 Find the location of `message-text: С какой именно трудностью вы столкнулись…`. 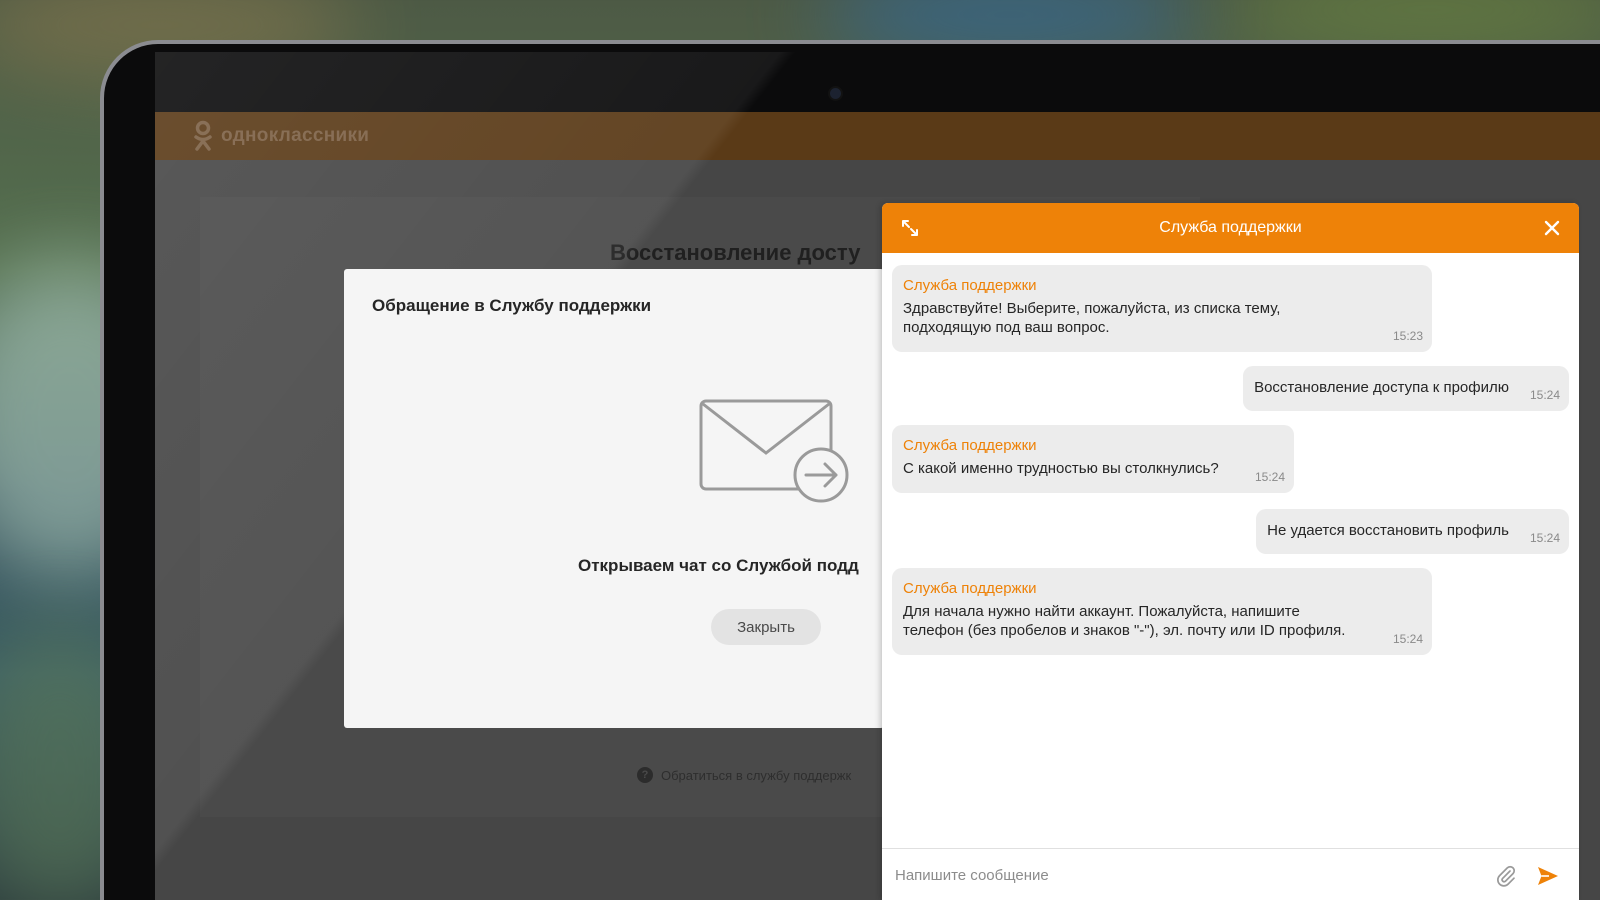

message-text: С какой именно трудностью вы столкнулись… is located at coordinates (1061, 468).